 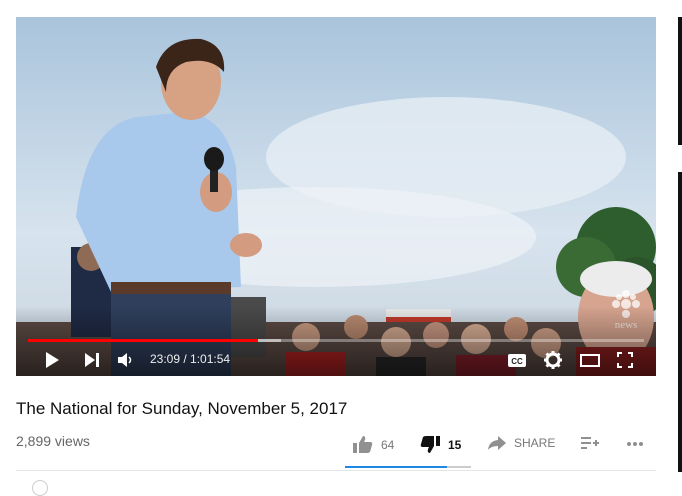 I want to click on fullscreen-icon, so click(x=625, y=360).